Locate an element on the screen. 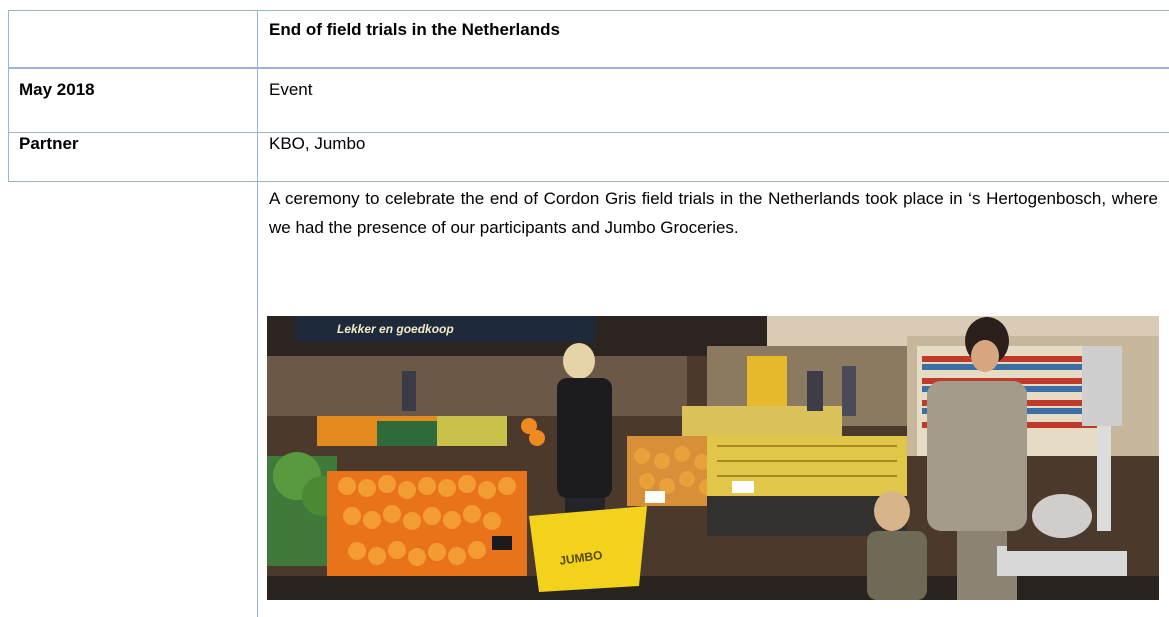 This screenshot has height=617, width=1169. header-row-border is located at coordinates (588, 68).